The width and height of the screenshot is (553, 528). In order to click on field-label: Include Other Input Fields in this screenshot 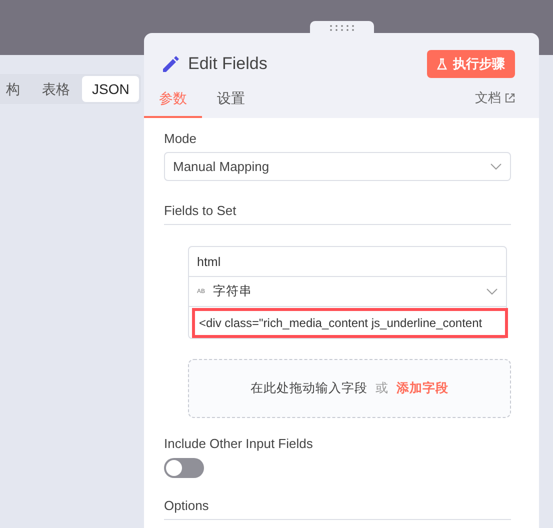, I will do `click(239, 443)`.